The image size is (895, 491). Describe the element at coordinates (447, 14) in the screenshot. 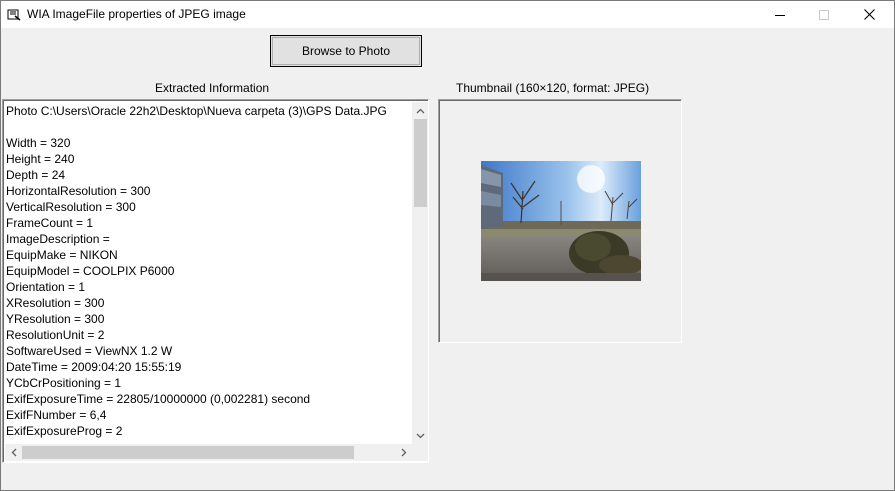

I see `title-bar: WIA ImageFile properties of JPEG image` at that location.